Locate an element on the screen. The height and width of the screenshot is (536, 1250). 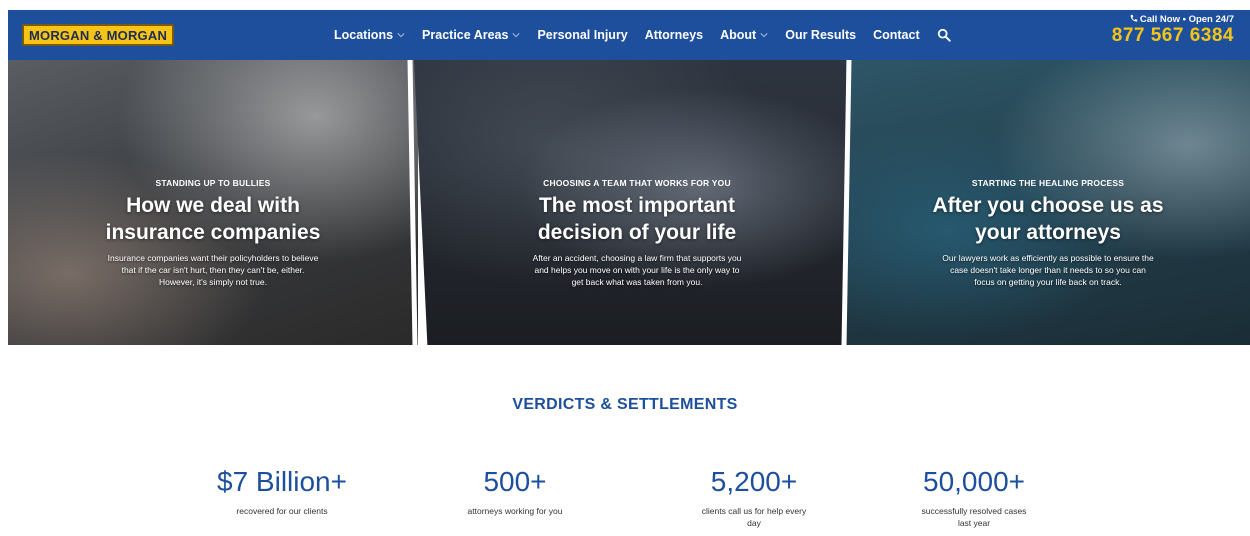
hero-headline-line: After you choose us as is located at coordinates (1048, 205).